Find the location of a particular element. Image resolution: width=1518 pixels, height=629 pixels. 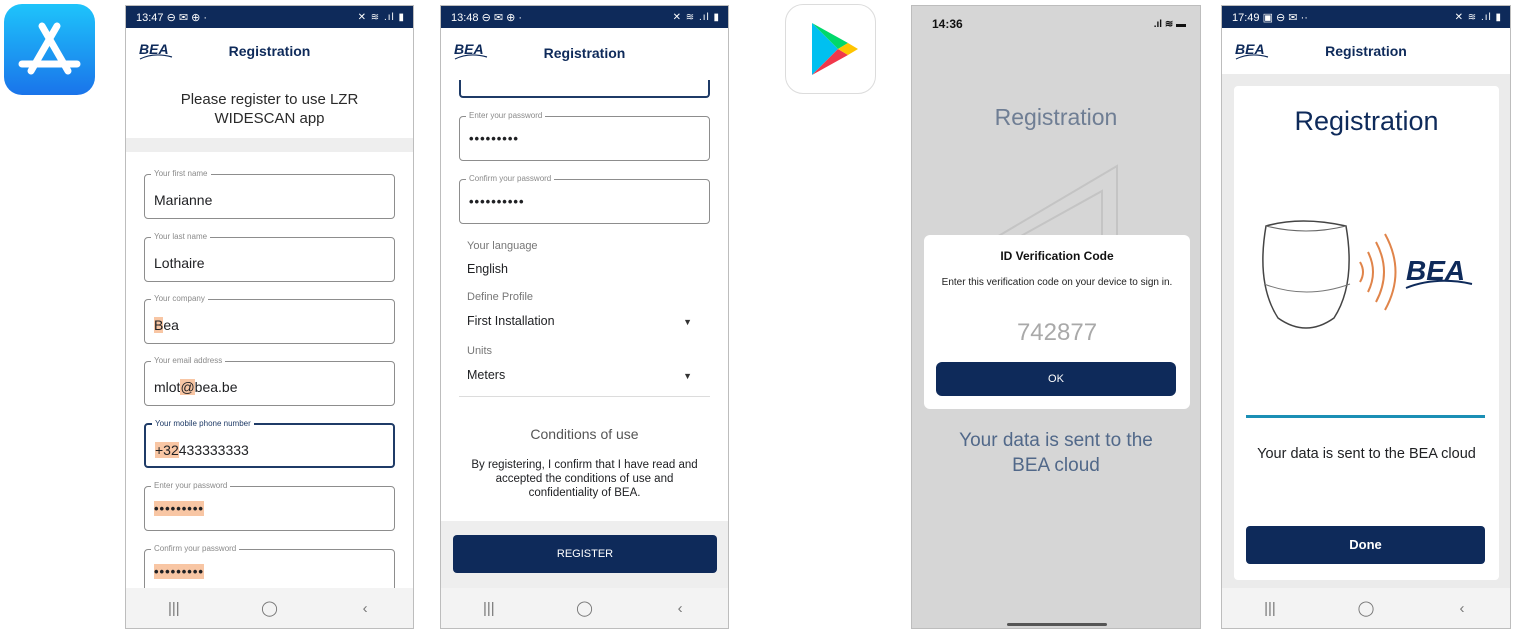

field-label: Your first name is located at coordinates (181, 173).